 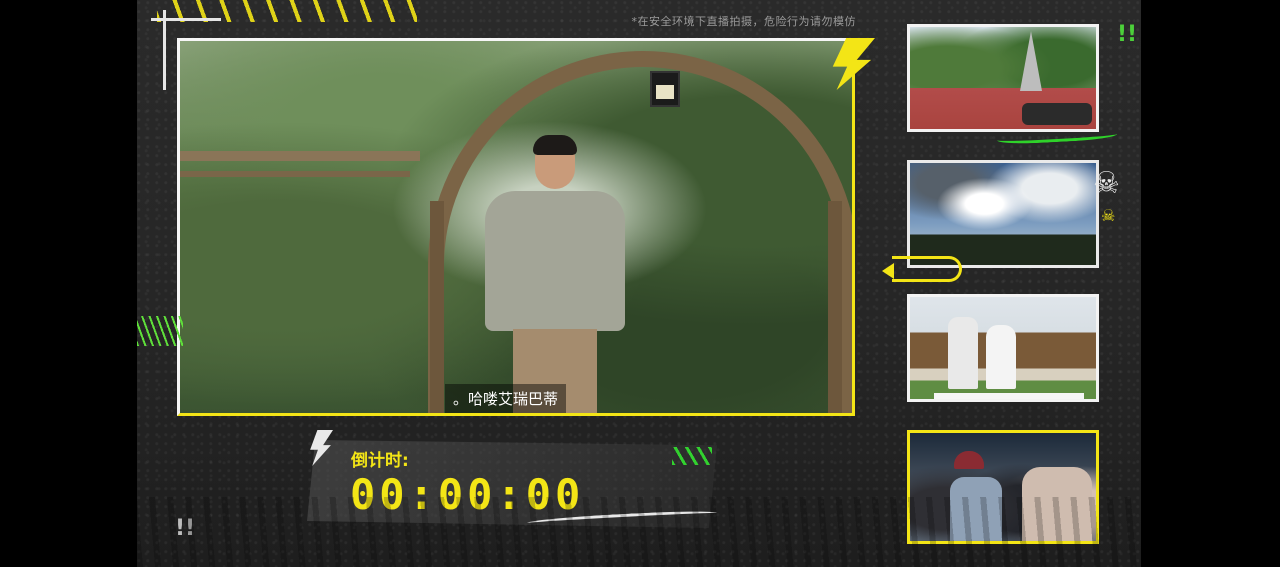 What do you see at coordinates (1106, 183) in the screenshot?
I see `skull-icon: ☠` at bounding box center [1106, 183].